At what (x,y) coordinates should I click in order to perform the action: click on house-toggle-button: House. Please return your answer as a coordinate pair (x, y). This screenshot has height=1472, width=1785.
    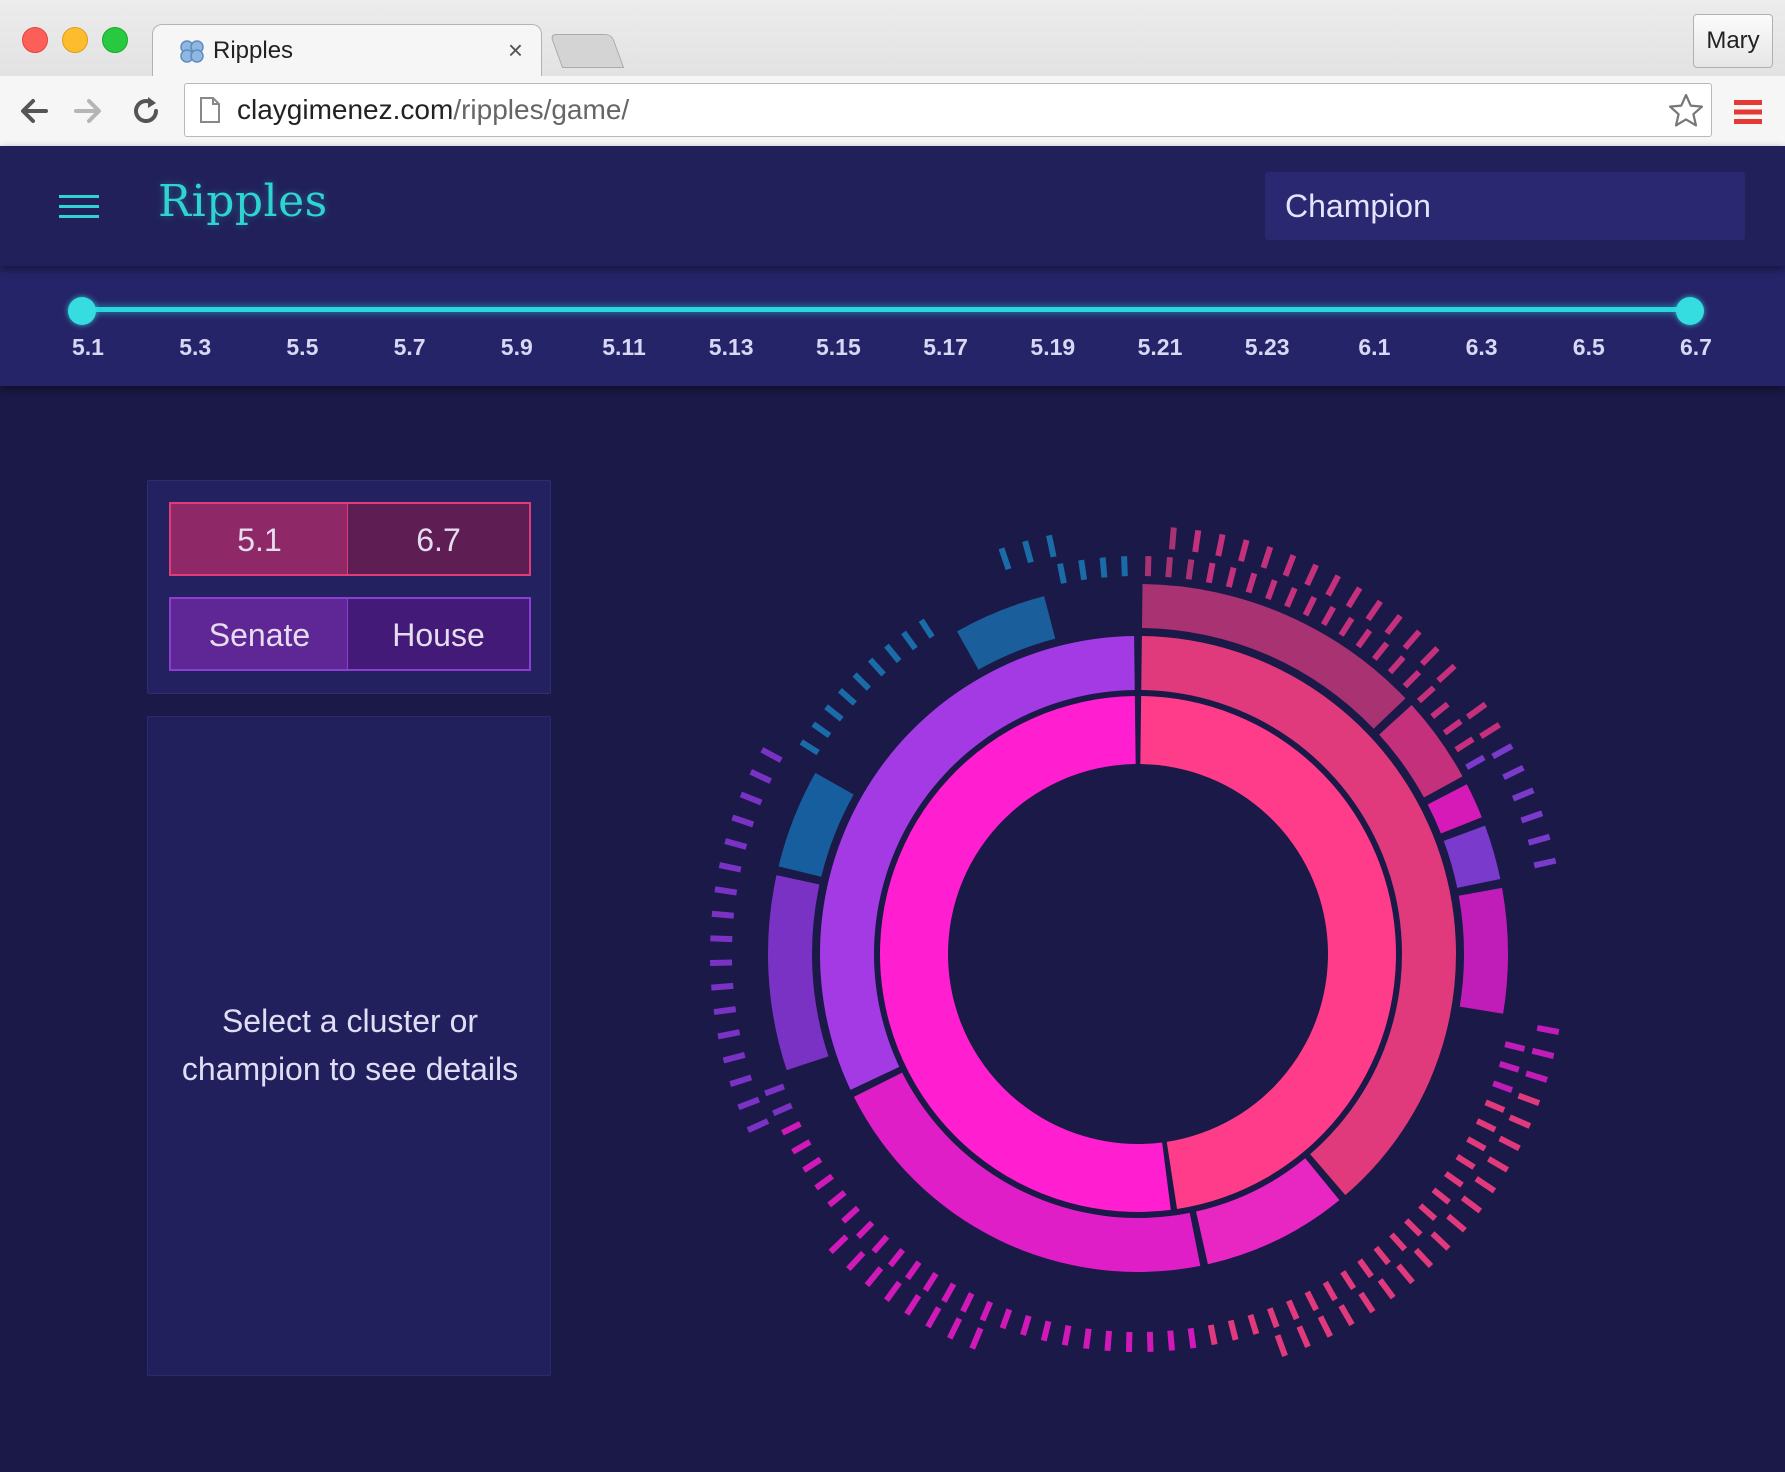
    Looking at the image, I should click on (439, 634).